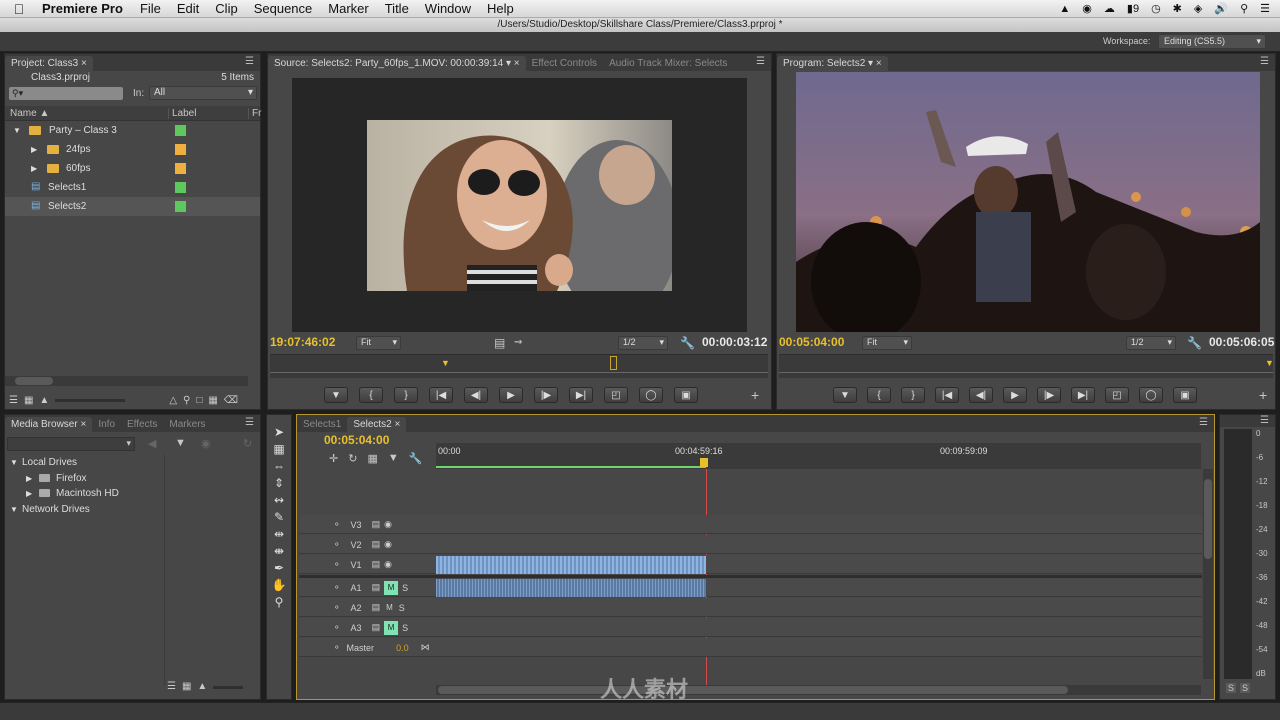  Describe the element at coordinates (818, 456) in the screenshot. I see `timeline-ruler: 00:00 00:04:59:16 00:09:59:09` at that location.